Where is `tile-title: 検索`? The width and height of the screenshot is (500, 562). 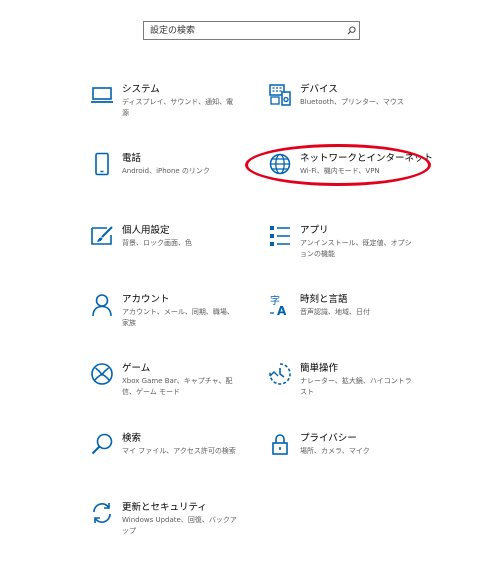 tile-title: 検索 is located at coordinates (132, 438).